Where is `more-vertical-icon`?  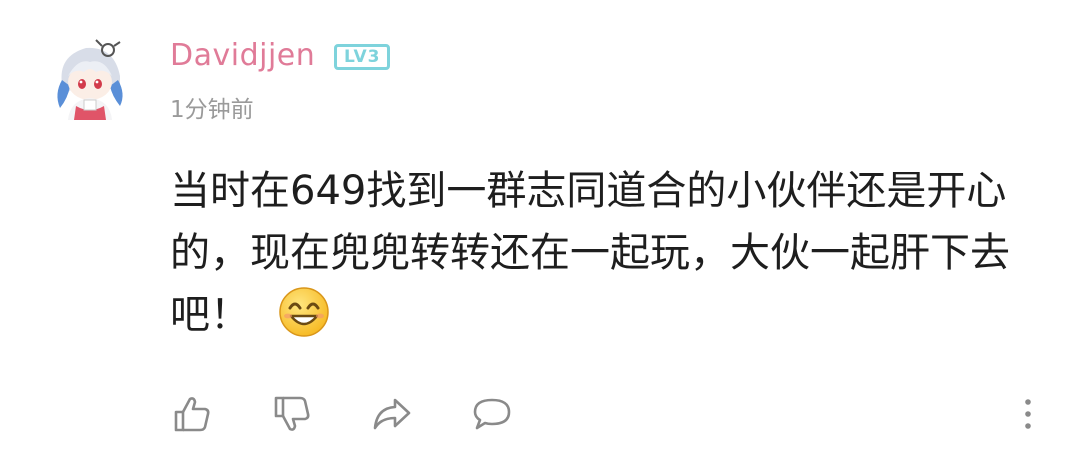
more-vertical-icon is located at coordinates (1028, 414).